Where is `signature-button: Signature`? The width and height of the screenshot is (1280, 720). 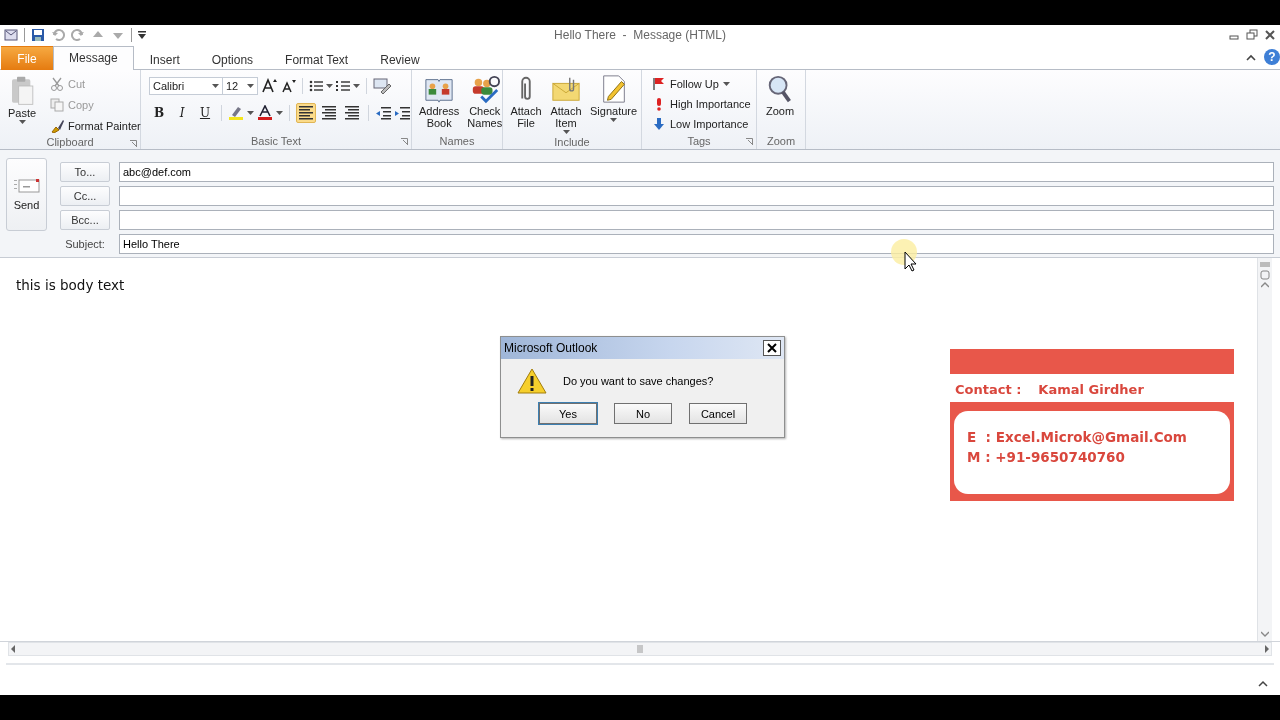 signature-button: Signature is located at coordinates (614, 104).